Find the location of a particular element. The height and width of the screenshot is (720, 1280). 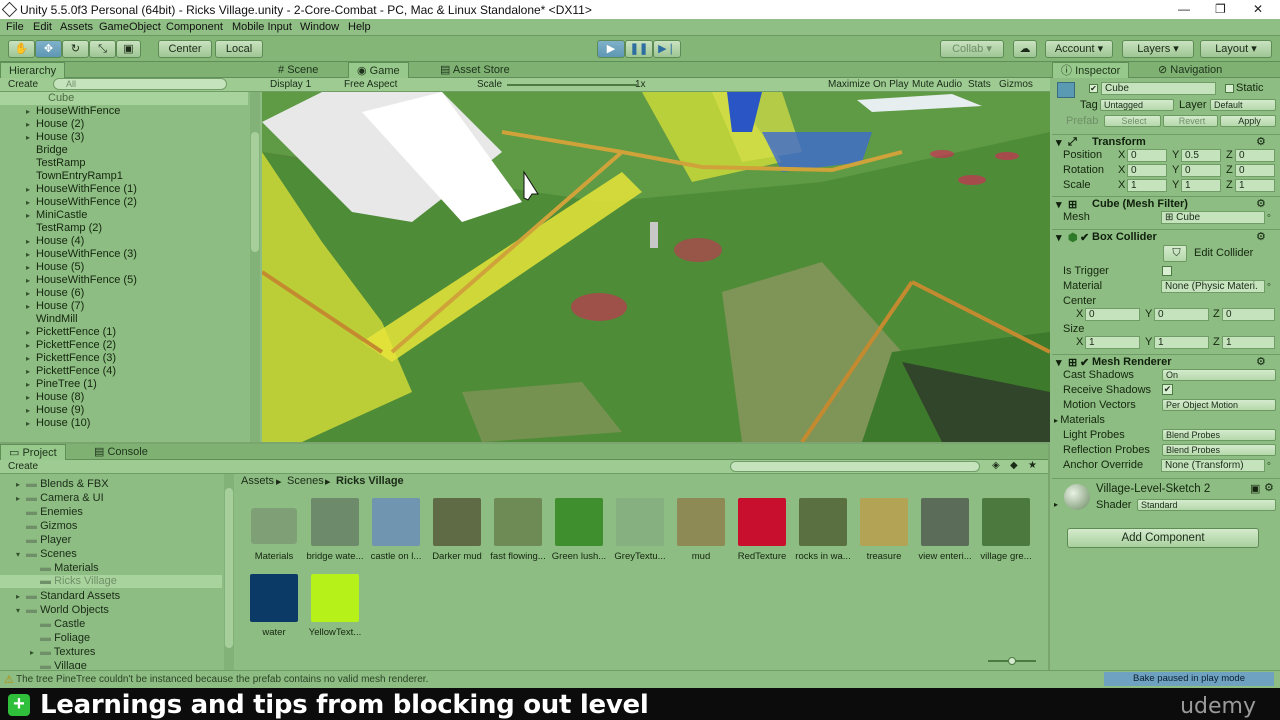

size-y-field: 1 is located at coordinates (1181, 342).